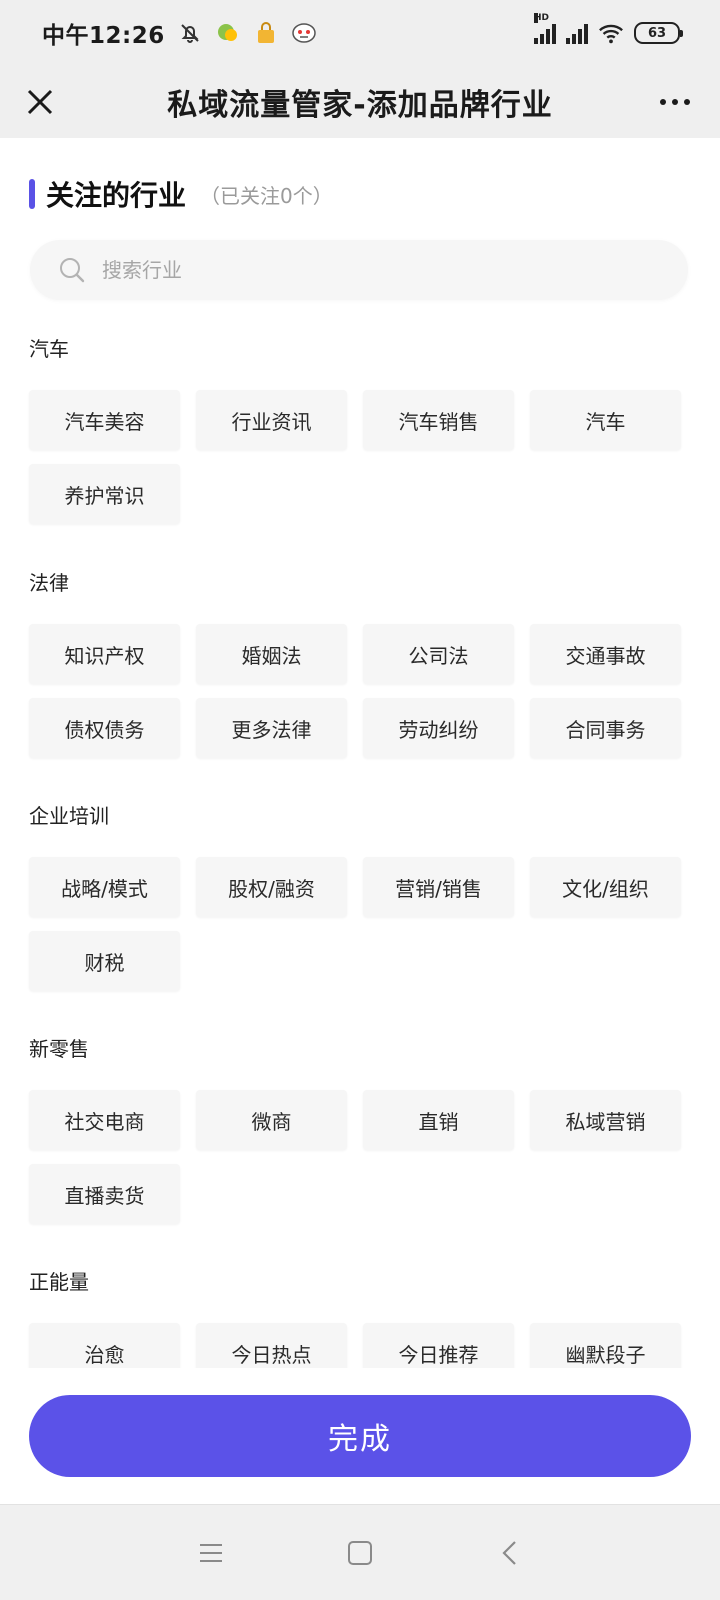 The width and height of the screenshot is (720, 1600). I want to click on category-label: 法律, so click(49, 583).